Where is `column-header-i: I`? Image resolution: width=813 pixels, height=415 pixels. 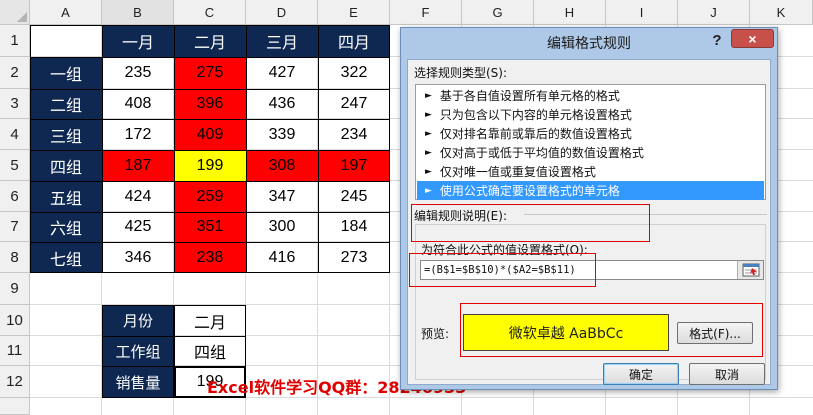 column-header-i: I is located at coordinates (642, 12).